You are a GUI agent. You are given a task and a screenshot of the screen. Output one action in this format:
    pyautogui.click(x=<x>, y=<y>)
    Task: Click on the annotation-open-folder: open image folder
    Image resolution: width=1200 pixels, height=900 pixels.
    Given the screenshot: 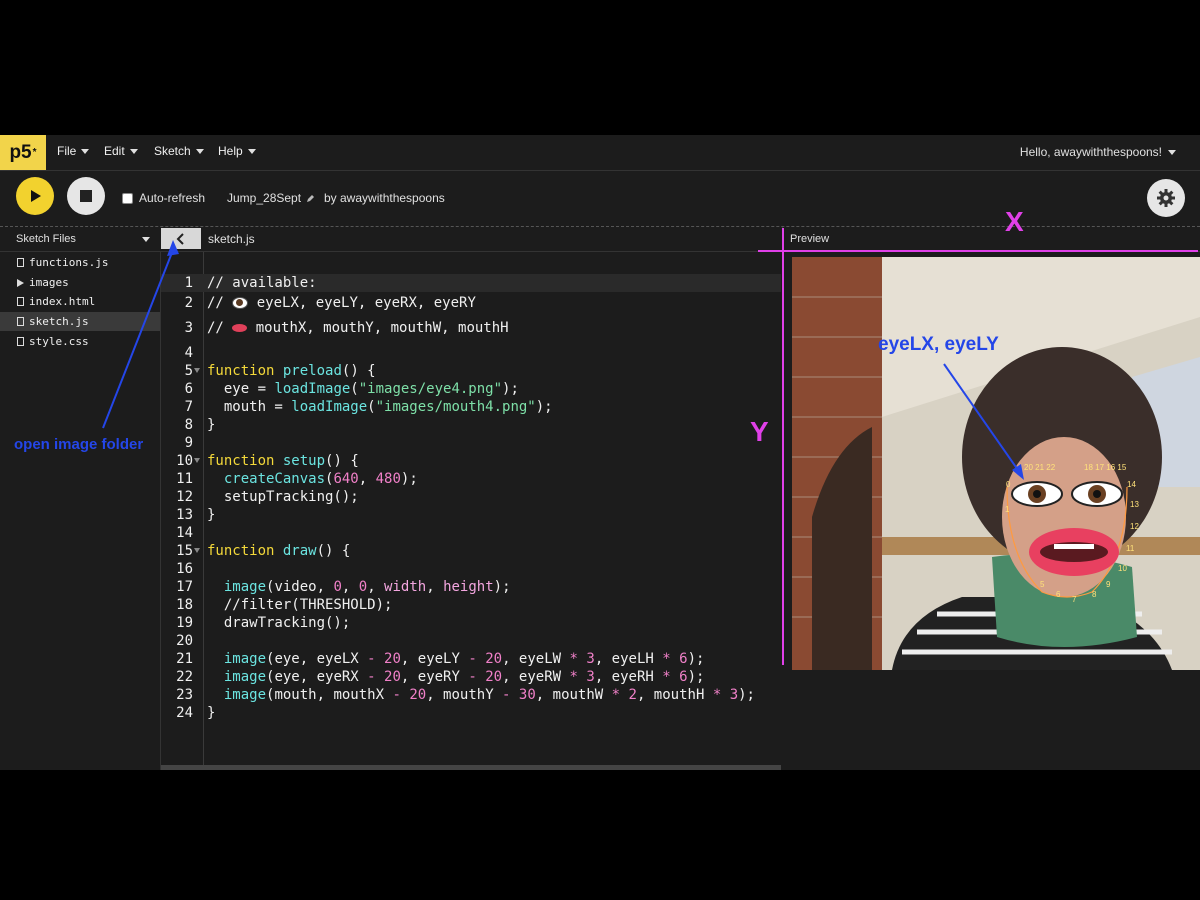 What is the action you would take?
    pyautogui.click(x=79, y=444)
    